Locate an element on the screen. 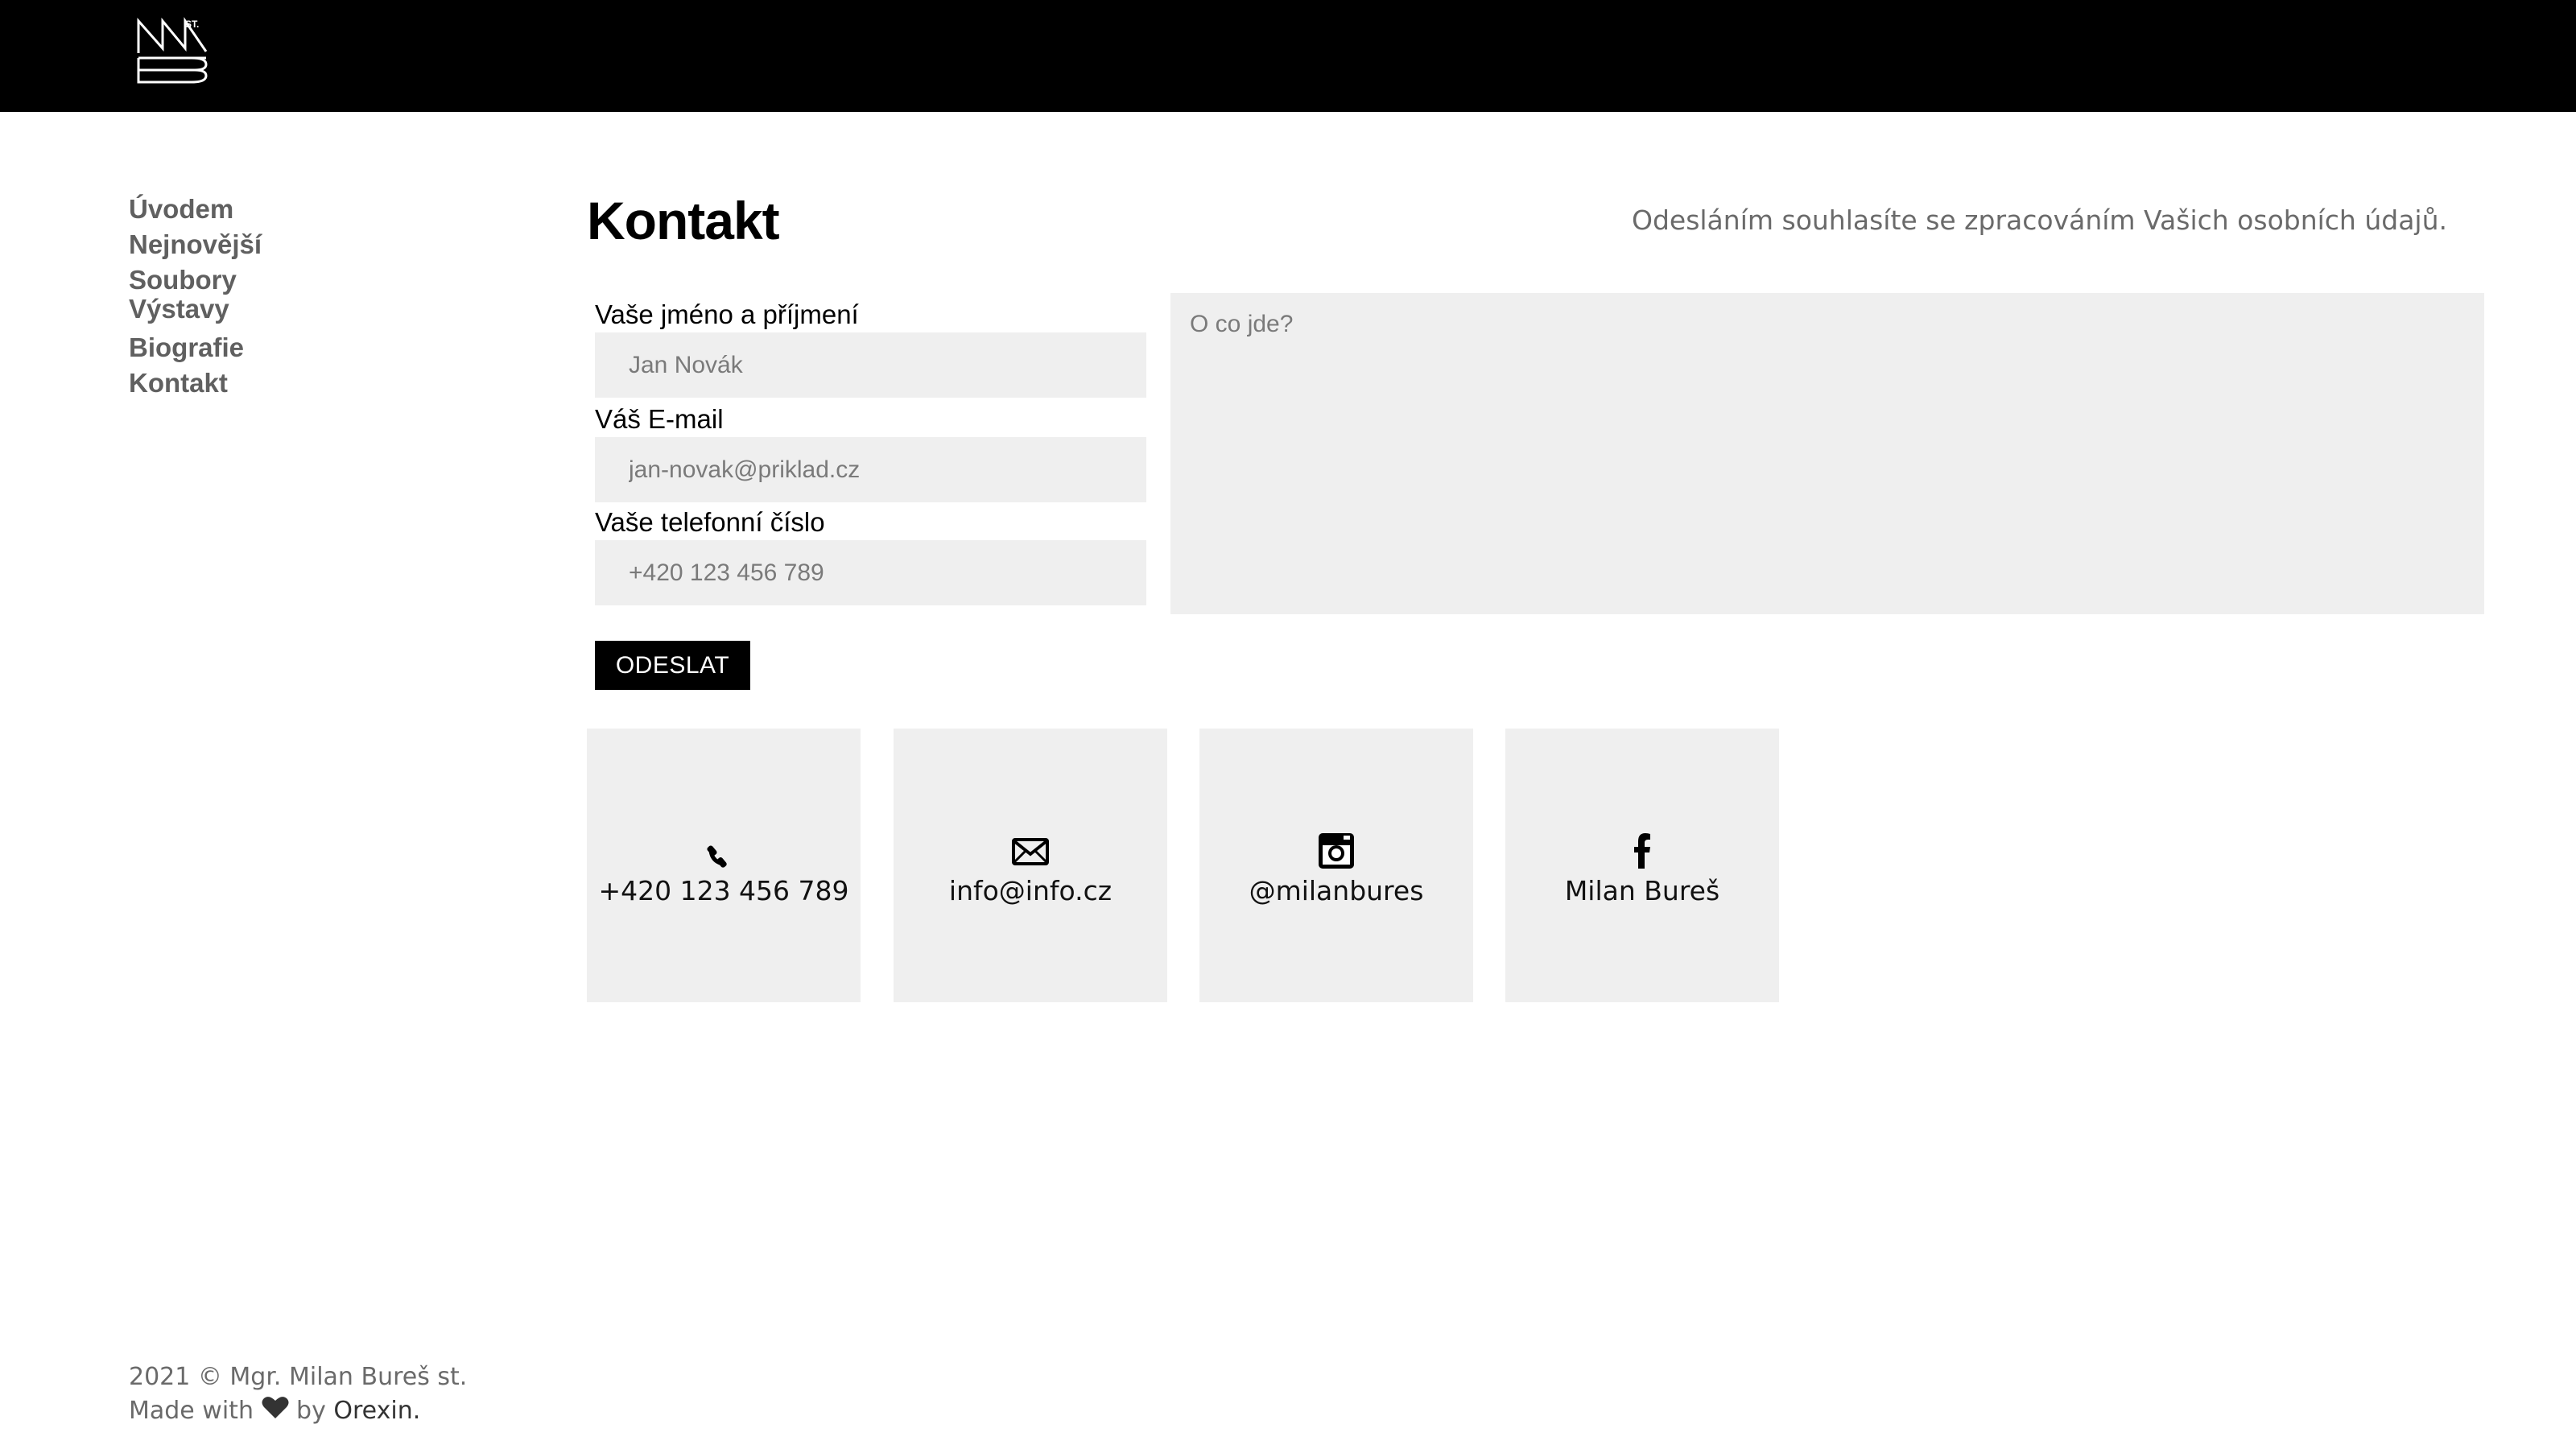  contact-card-email-text: info@info.cz is located at coordinates (1030, 890).